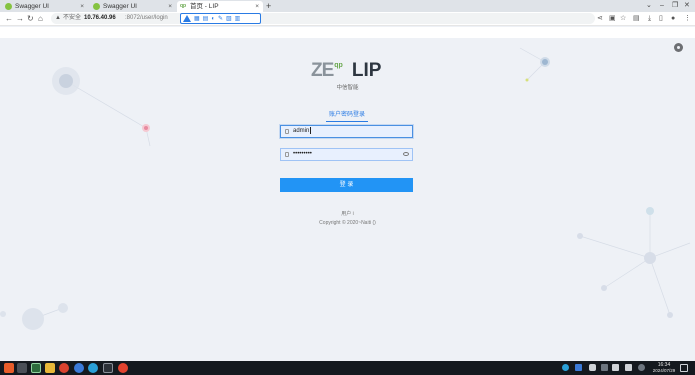 This screenshot has width=695, height=375. I want to click on footer-user-link: 用户 i, so click(347, 213).